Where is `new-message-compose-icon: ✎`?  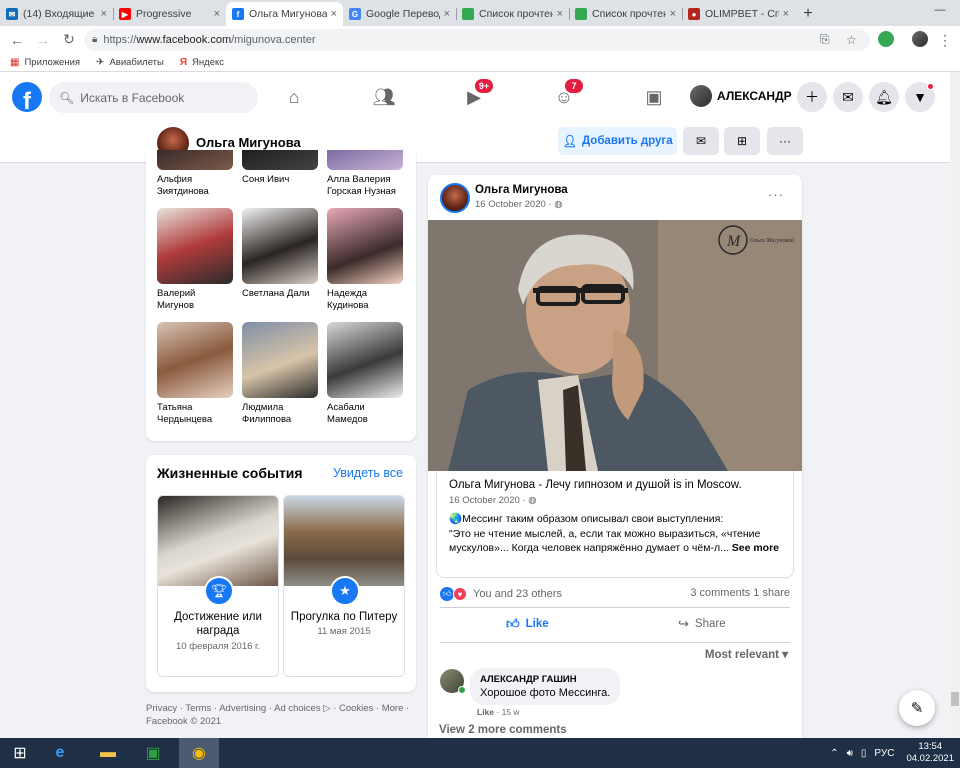
new-message-compose-icon: ✎ is located at coordinates (917, 708).